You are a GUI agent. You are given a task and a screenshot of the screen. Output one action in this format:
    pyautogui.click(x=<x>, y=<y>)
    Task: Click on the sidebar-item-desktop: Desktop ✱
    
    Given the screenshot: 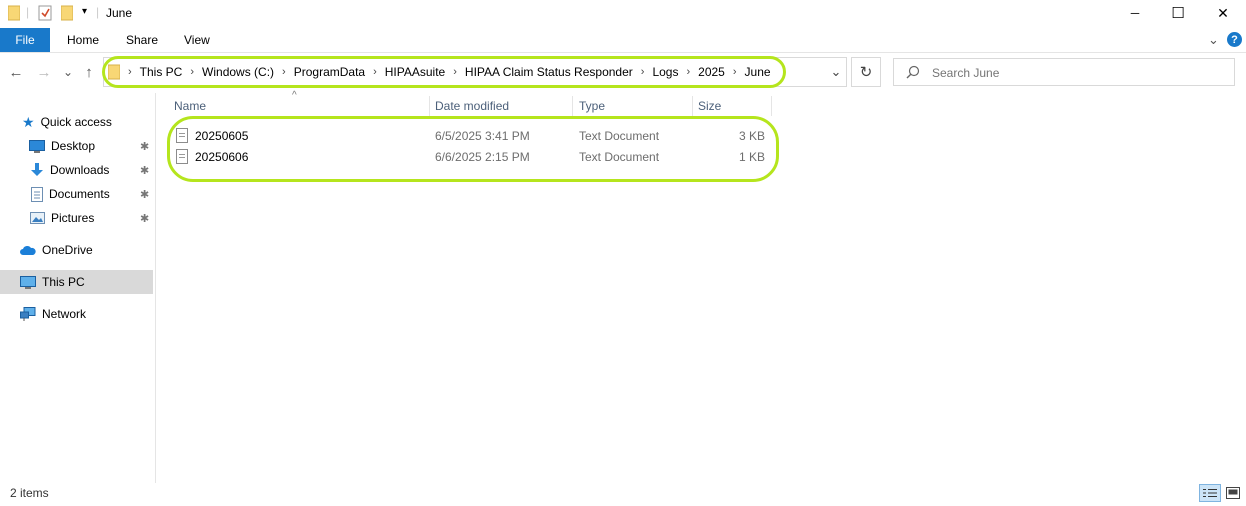 What is the action you would take?
    pyautogui.click(x=76, y=146)
    